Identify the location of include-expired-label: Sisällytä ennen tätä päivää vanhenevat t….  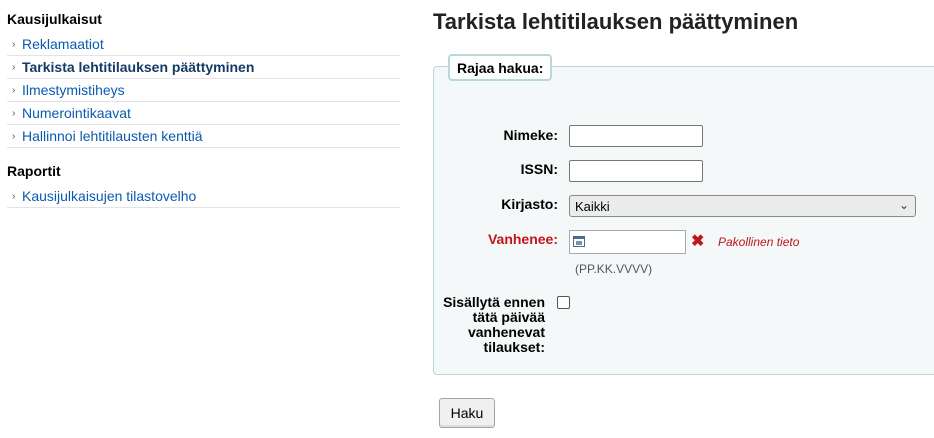
(494, 324).